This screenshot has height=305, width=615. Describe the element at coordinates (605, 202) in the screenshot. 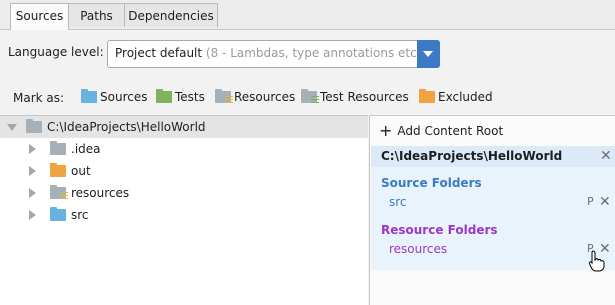

I see `remove-source-close-icon: ✕` at that location.